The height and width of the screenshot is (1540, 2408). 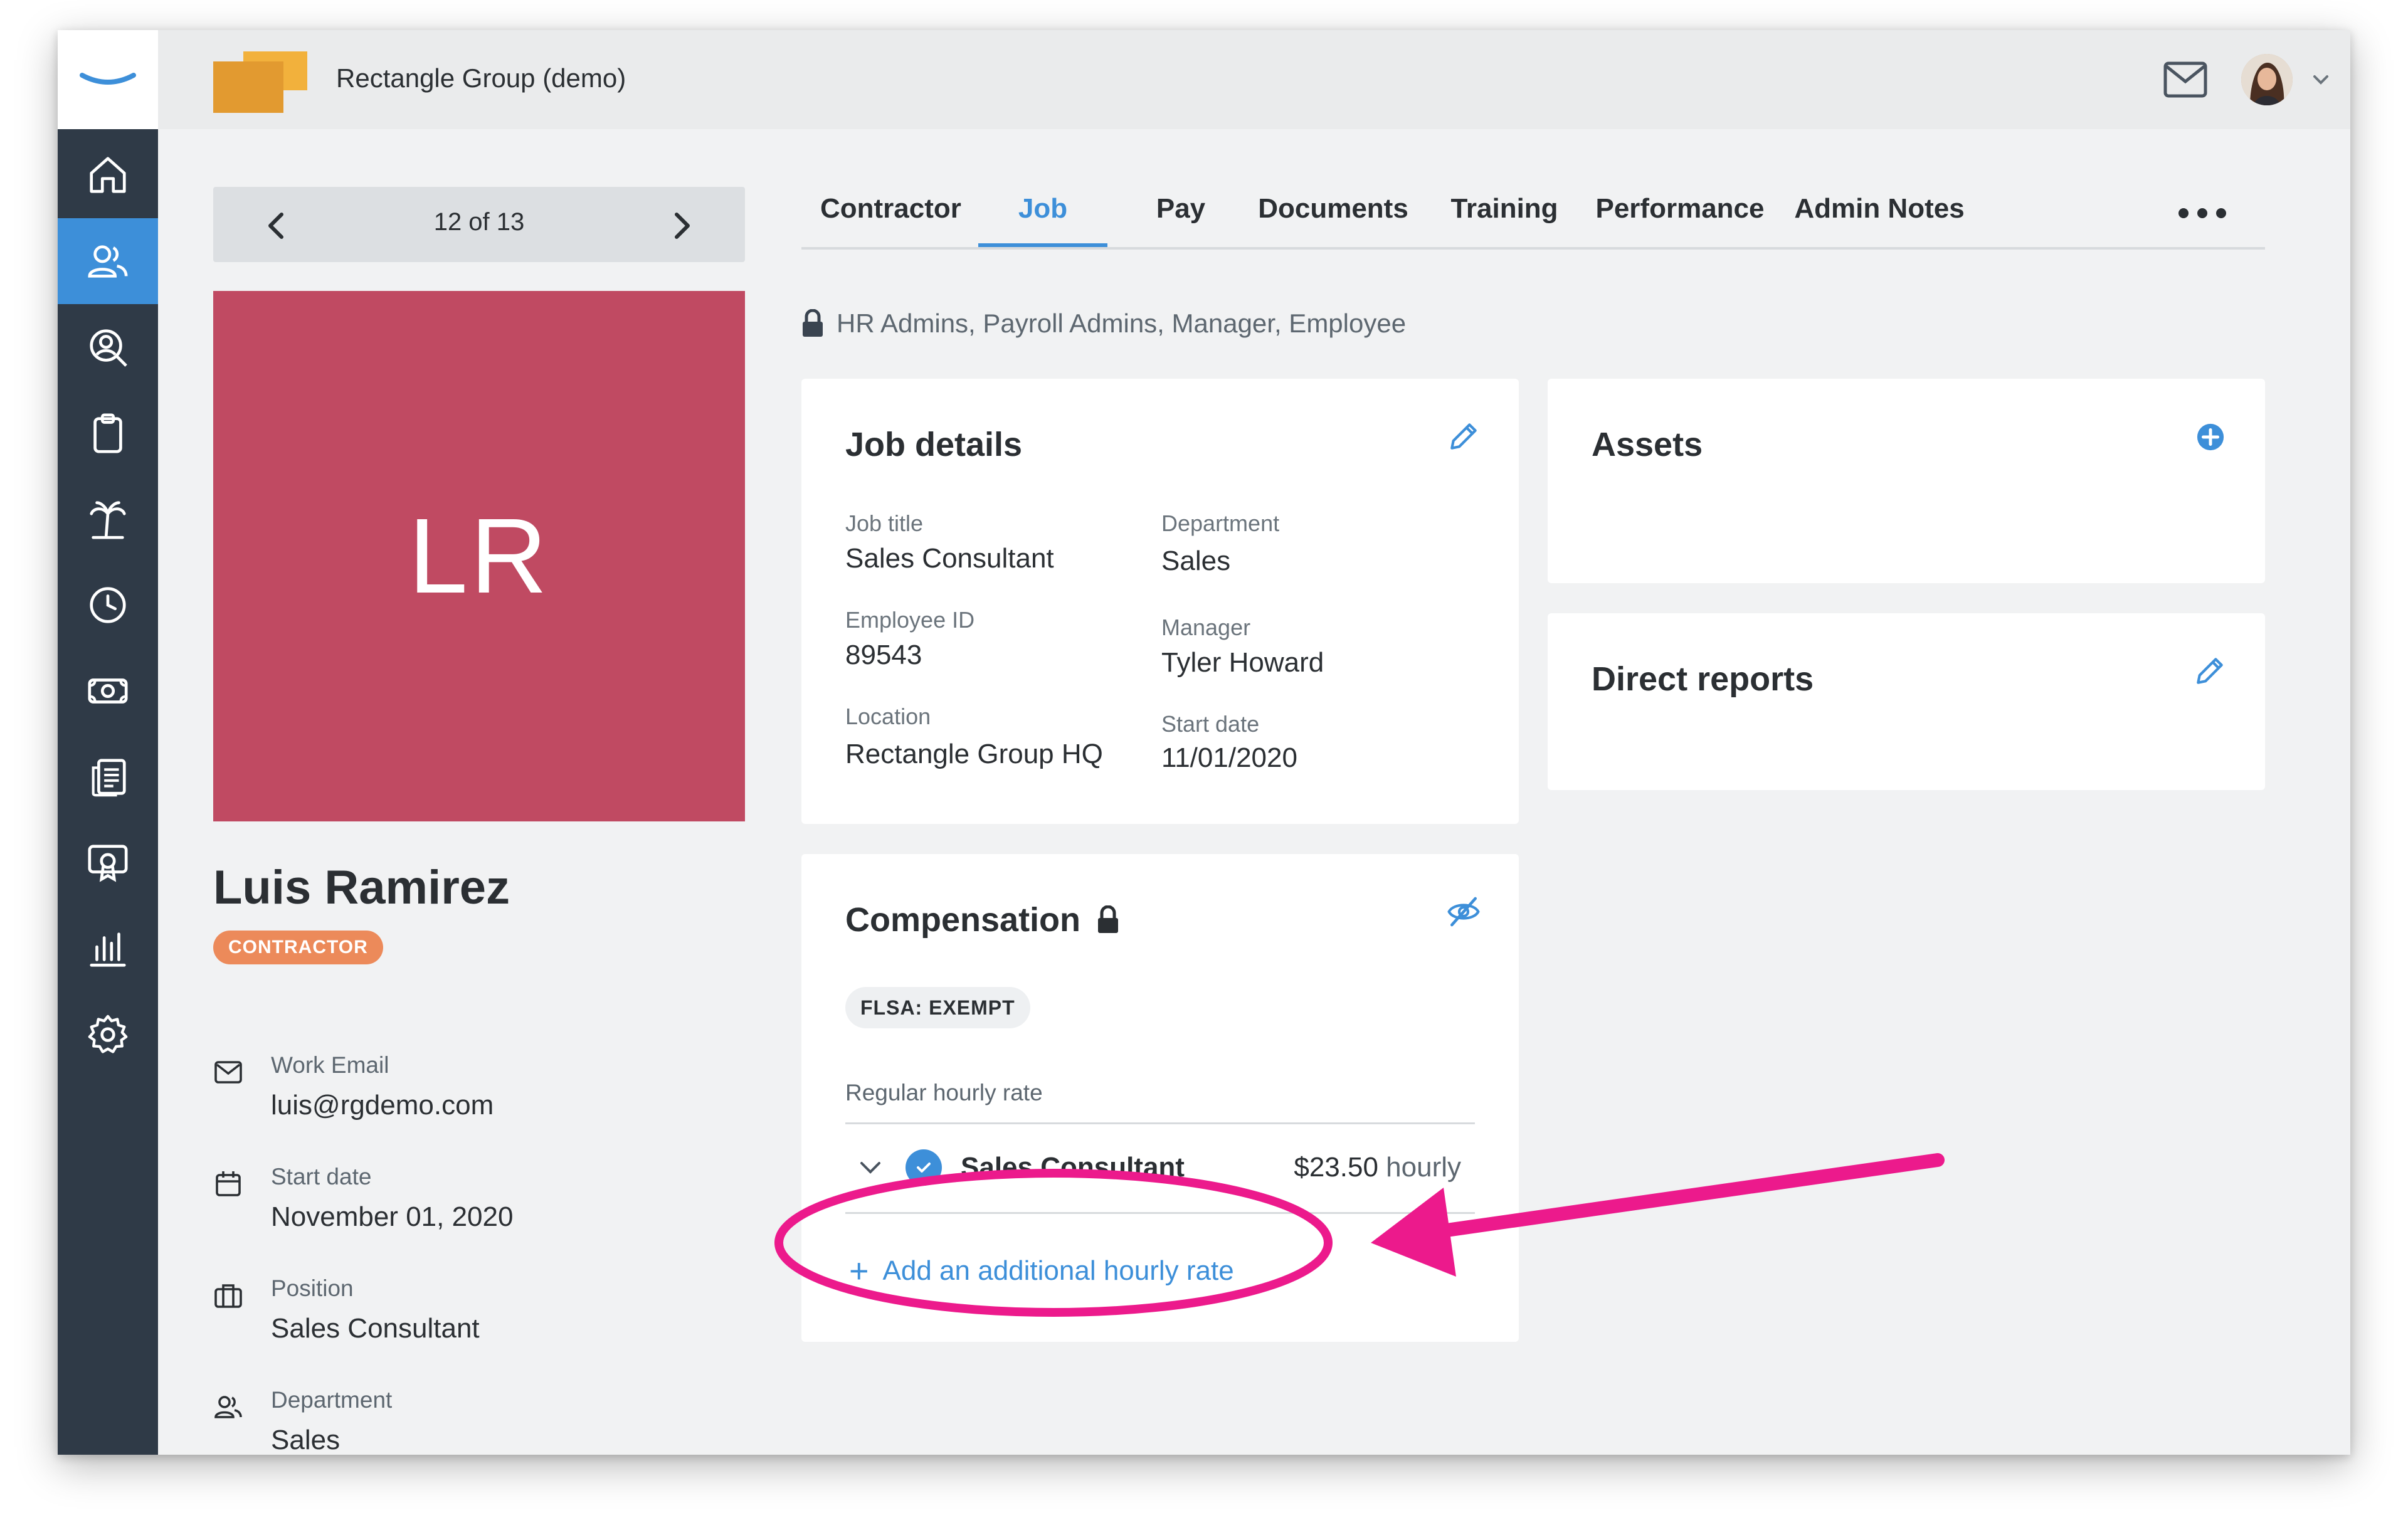 What do you see at coordinates (934, 444) in the screenshot?
I see `card-title: Job details` at bounding box center [934, 444].